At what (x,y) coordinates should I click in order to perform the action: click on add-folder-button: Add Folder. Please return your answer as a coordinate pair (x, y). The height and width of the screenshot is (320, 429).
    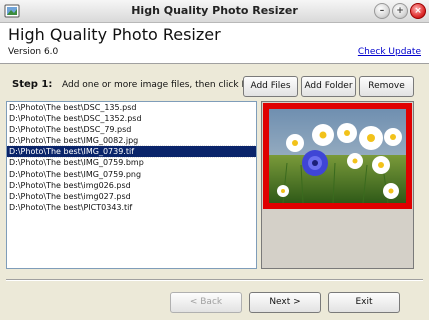
    Looking at the image, I should click on (328, 86).